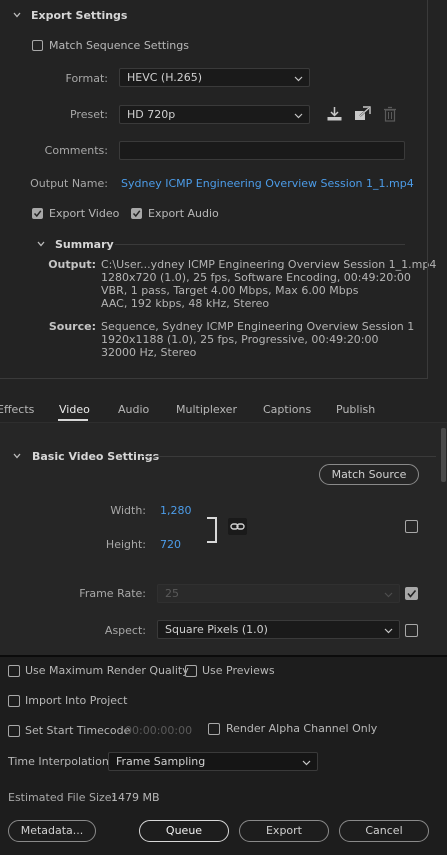 The width and height of the screenshot is (447, 855). Describe the element at coordinates (62, 797) in the screenshot. I see `estimated-size-label: Estimated File Size:` at that location.